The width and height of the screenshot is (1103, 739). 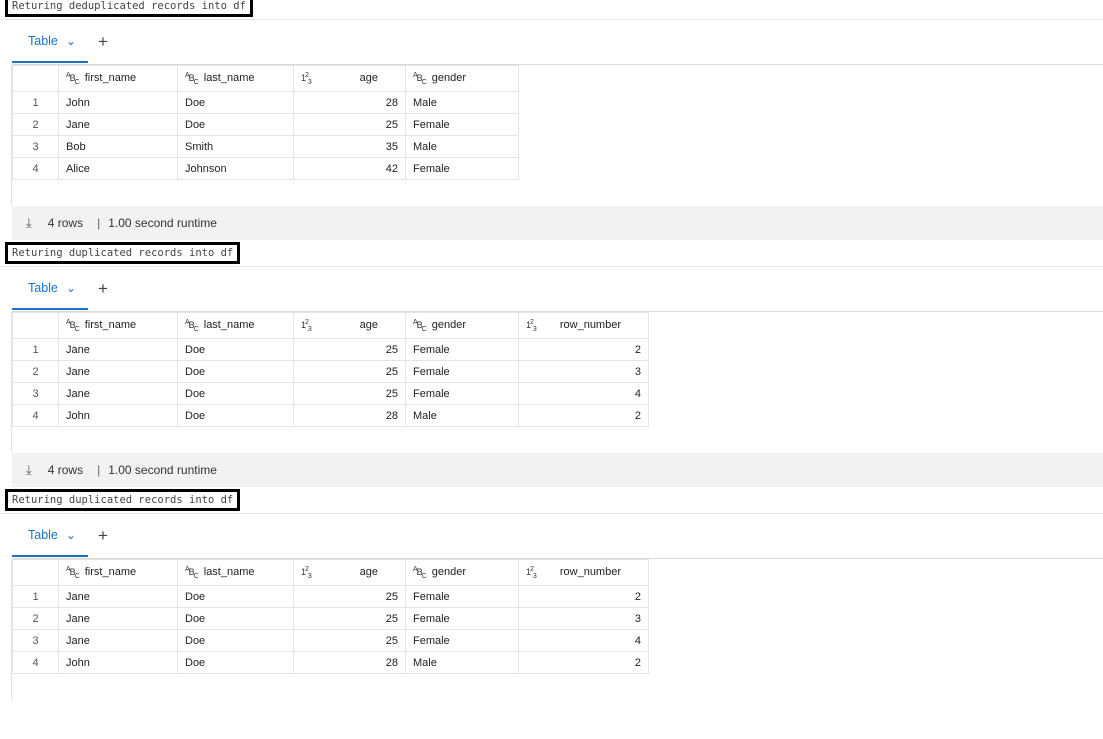 I want to click on cell-caption-bar: Returing duplicated records into df, so click(x=554, y=500).